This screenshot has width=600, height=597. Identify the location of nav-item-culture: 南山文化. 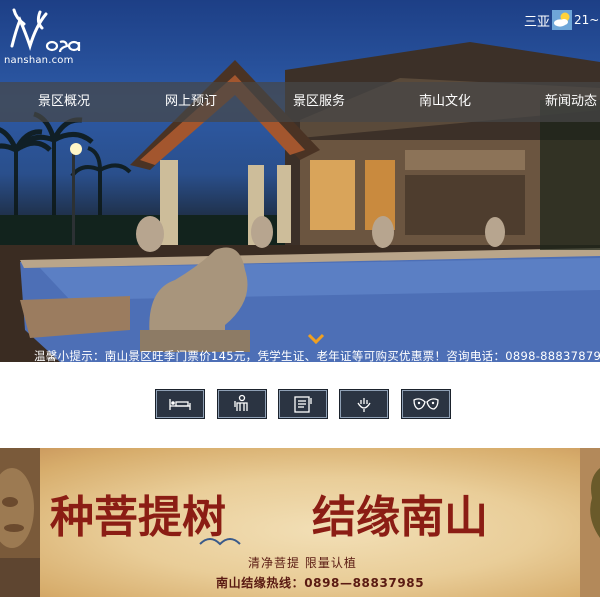
(445, 102).